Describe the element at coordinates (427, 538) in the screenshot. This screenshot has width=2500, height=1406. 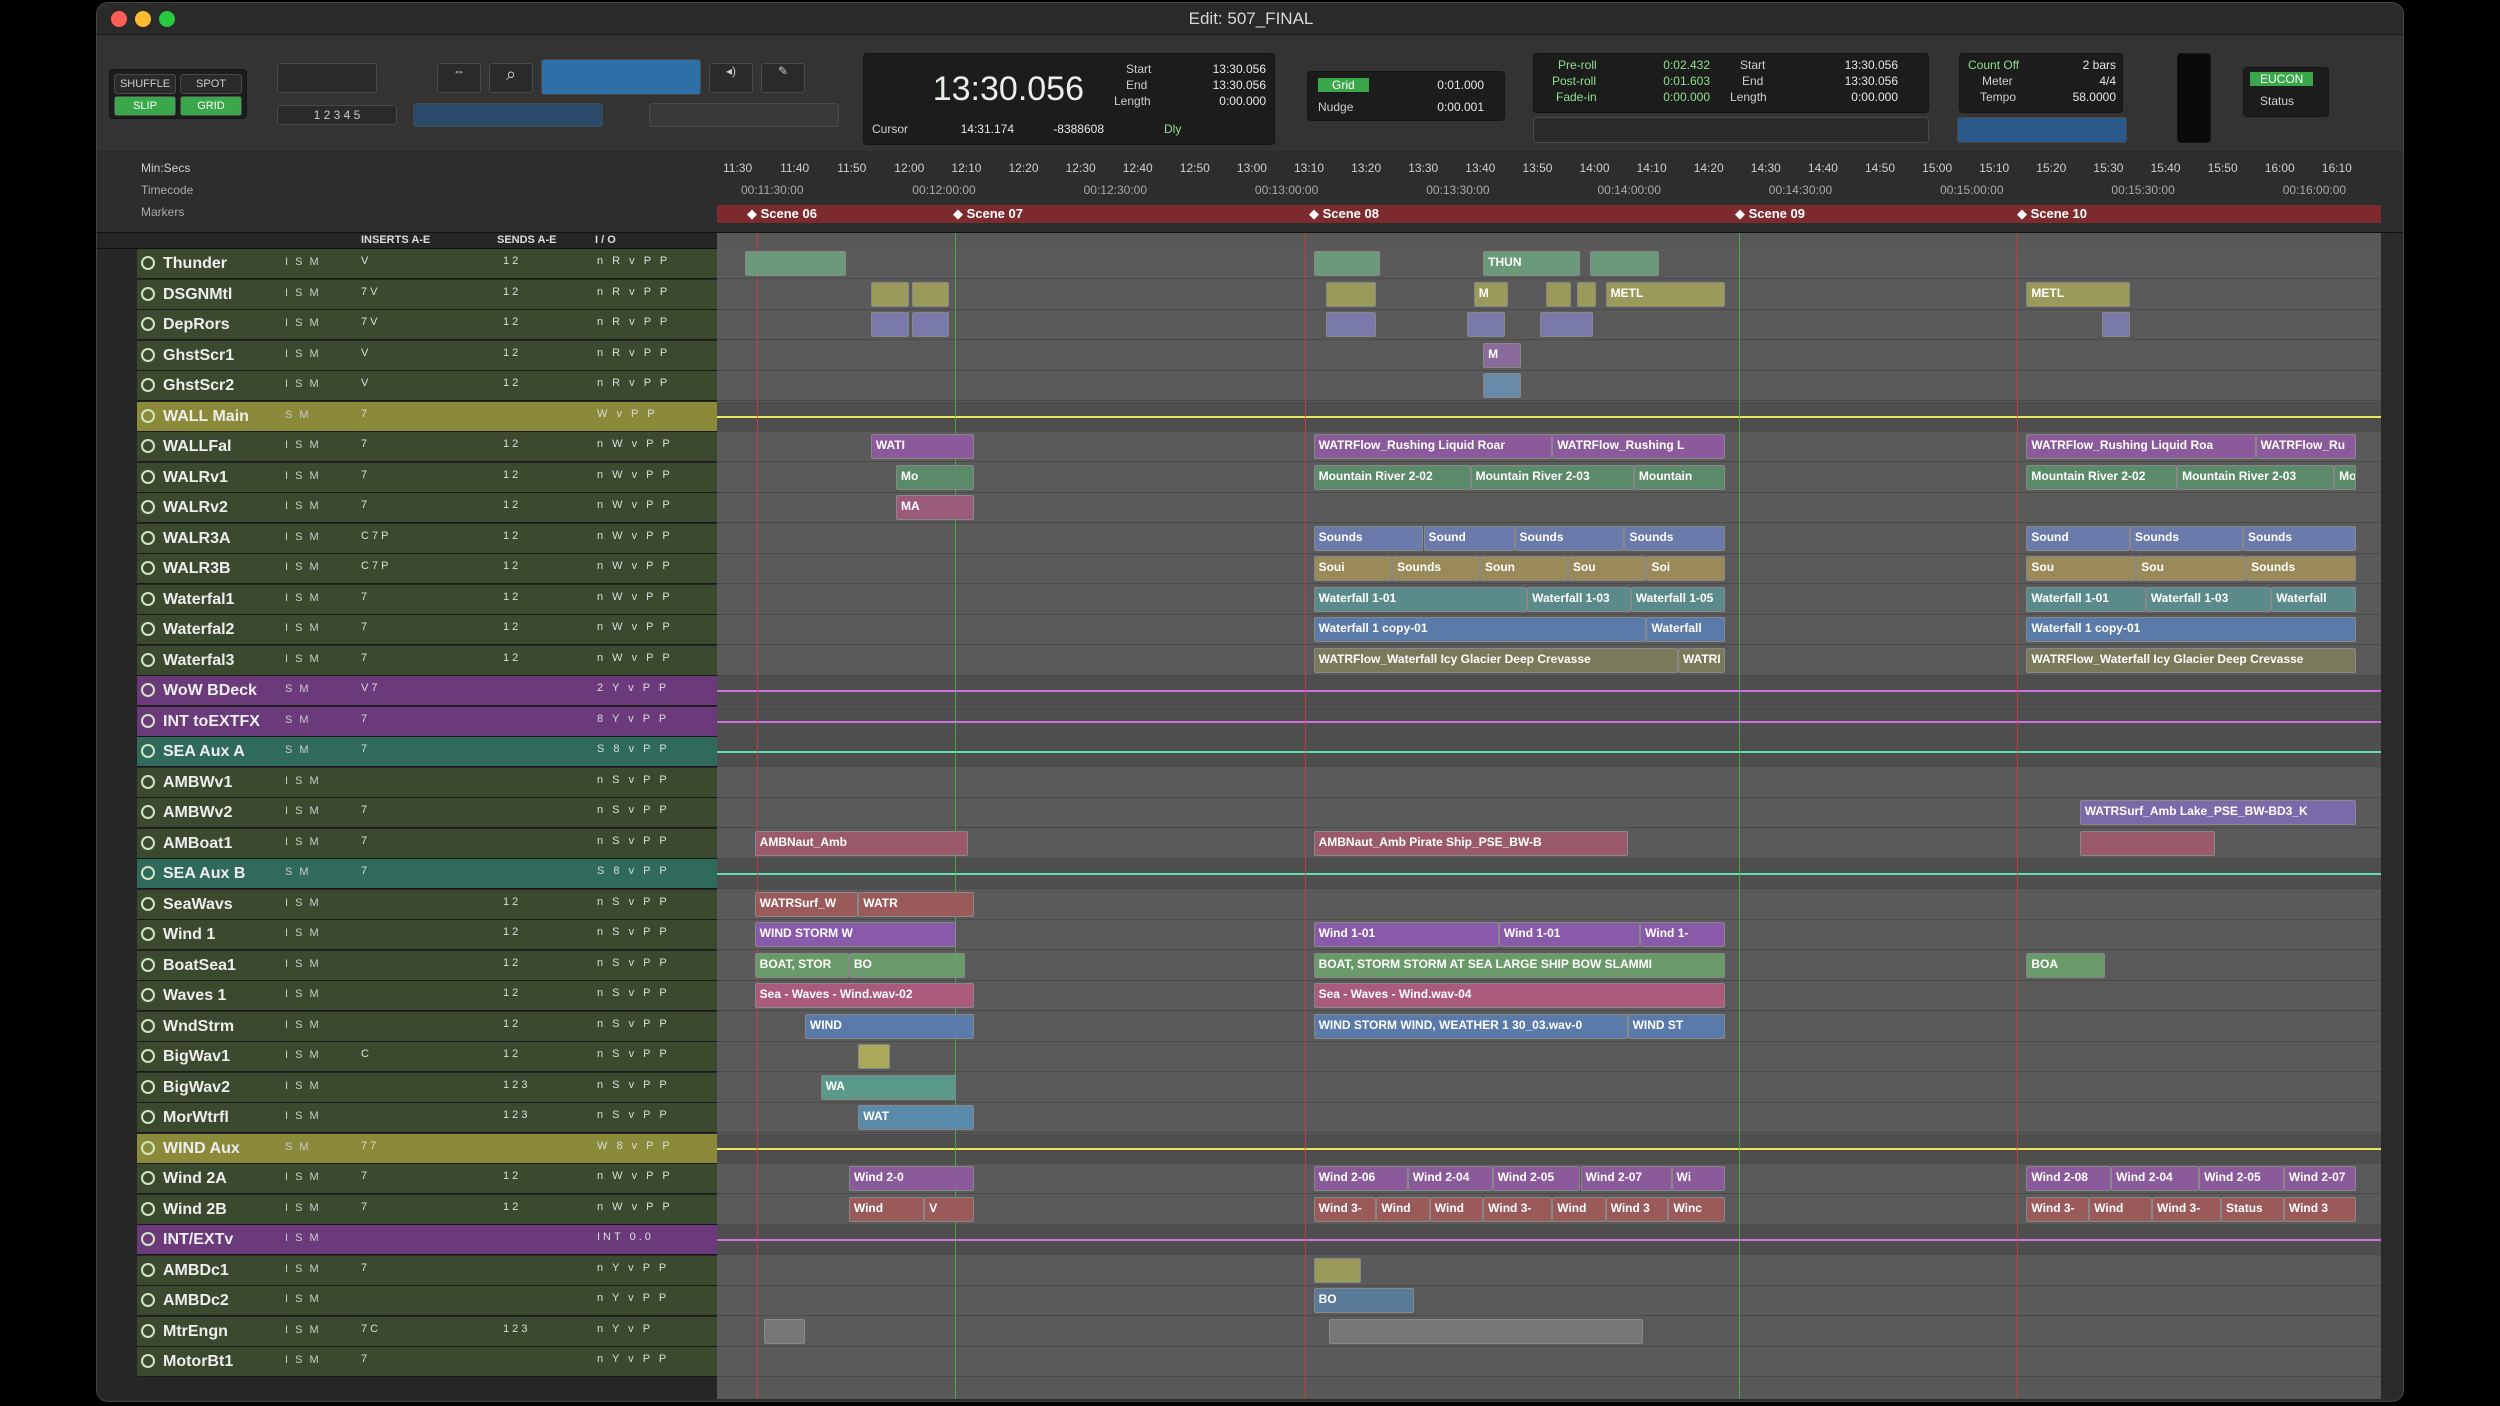
I see `track-header: WALR3A I S M C 7 P 1 2 n W v P P` at that location.